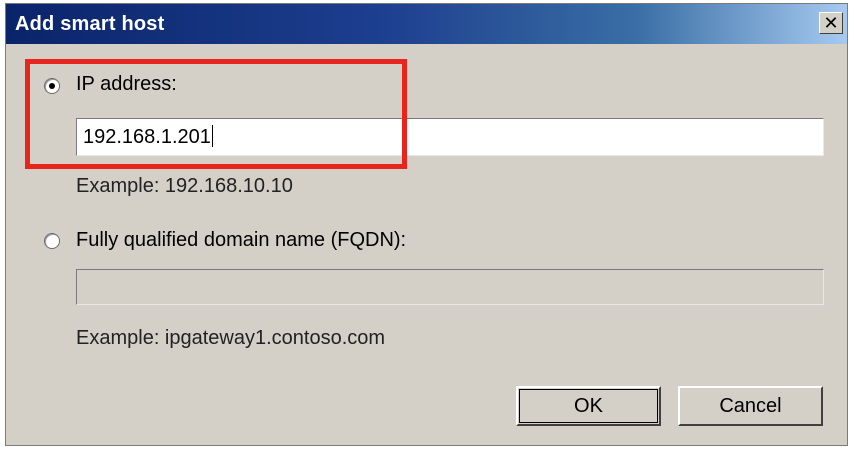 This screenshot has width=854, height=453. I want to click on fqdn-example: Example: ipgateway1.contoso.com, so click(231, 338).